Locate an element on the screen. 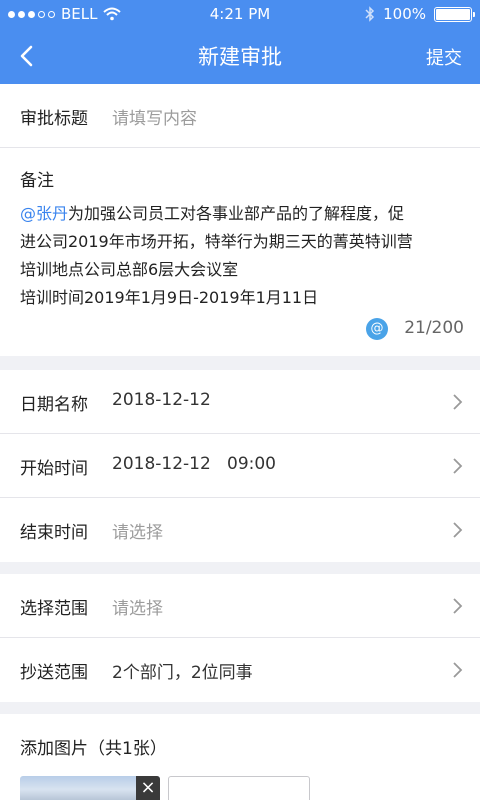 This screenshot has width=480, height=800. status-right: 100% is located at coordinates (420, 14).